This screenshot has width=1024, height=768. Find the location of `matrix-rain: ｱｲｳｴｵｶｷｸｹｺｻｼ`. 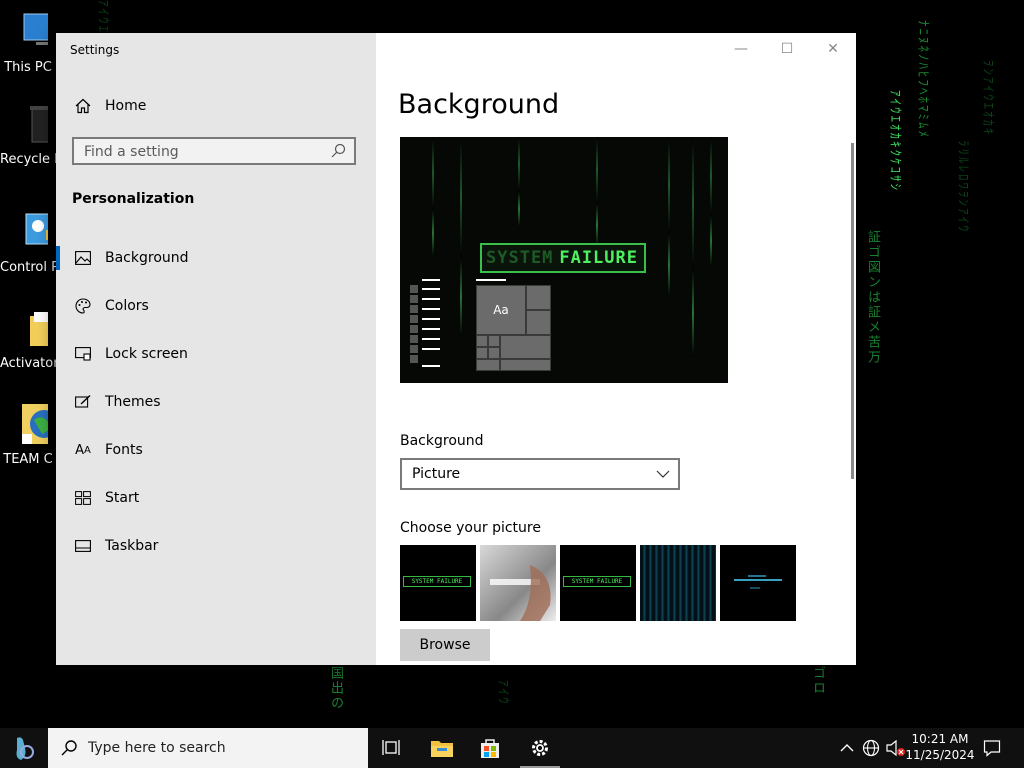

matrix-rain: ｱｲｳｴｵｶｷｸｹｺｻｼ is located at coordinates (894, 141).